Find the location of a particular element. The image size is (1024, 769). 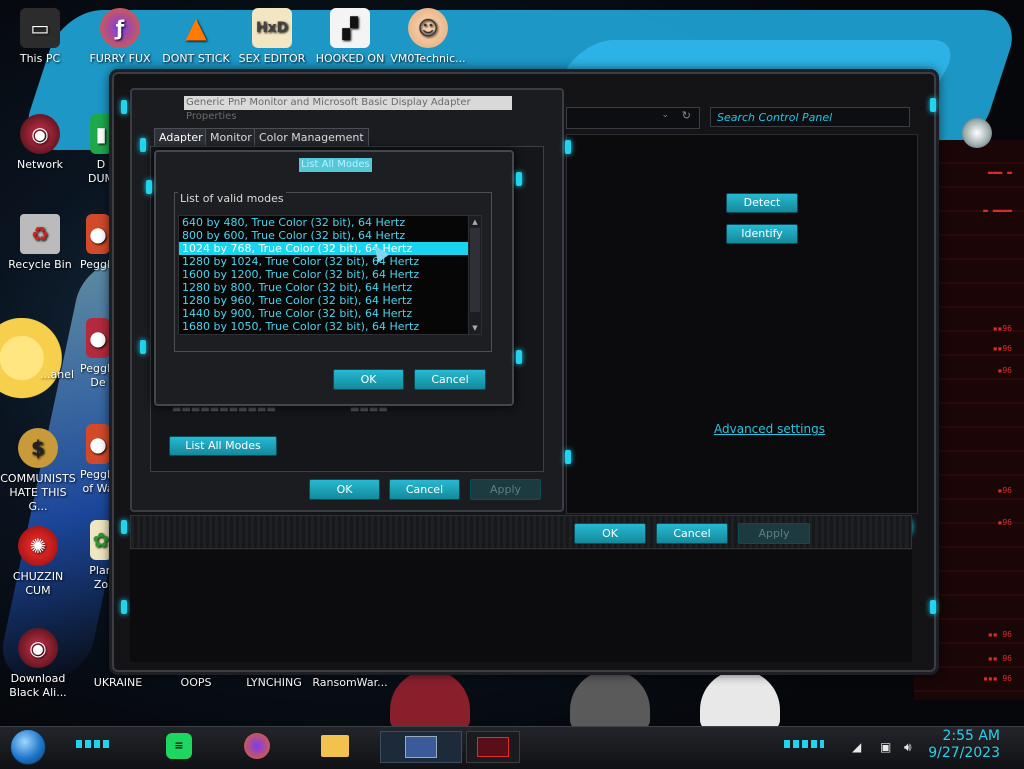

desktop-icon-hooked-on: ▞ HOOKED ON is located at coordinates (350, 37).